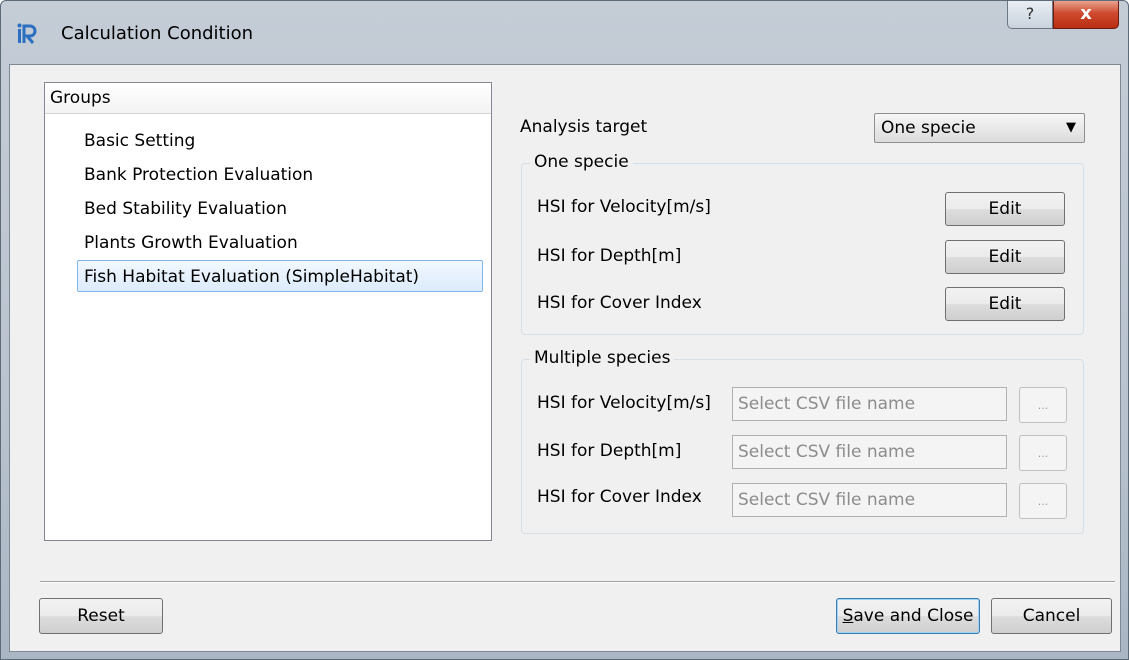 The width and height of the screenshot is (1129, 660). Describe the element at coordinates (157, 33) in the screenshot. I see `window-title: Calculation Condition` at that location.